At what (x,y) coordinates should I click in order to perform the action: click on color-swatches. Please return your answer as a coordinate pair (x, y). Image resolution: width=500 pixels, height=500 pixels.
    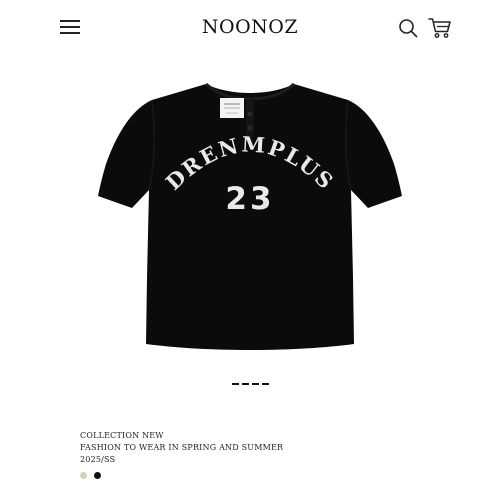
    Looking at the image, I should click on (90, 475).